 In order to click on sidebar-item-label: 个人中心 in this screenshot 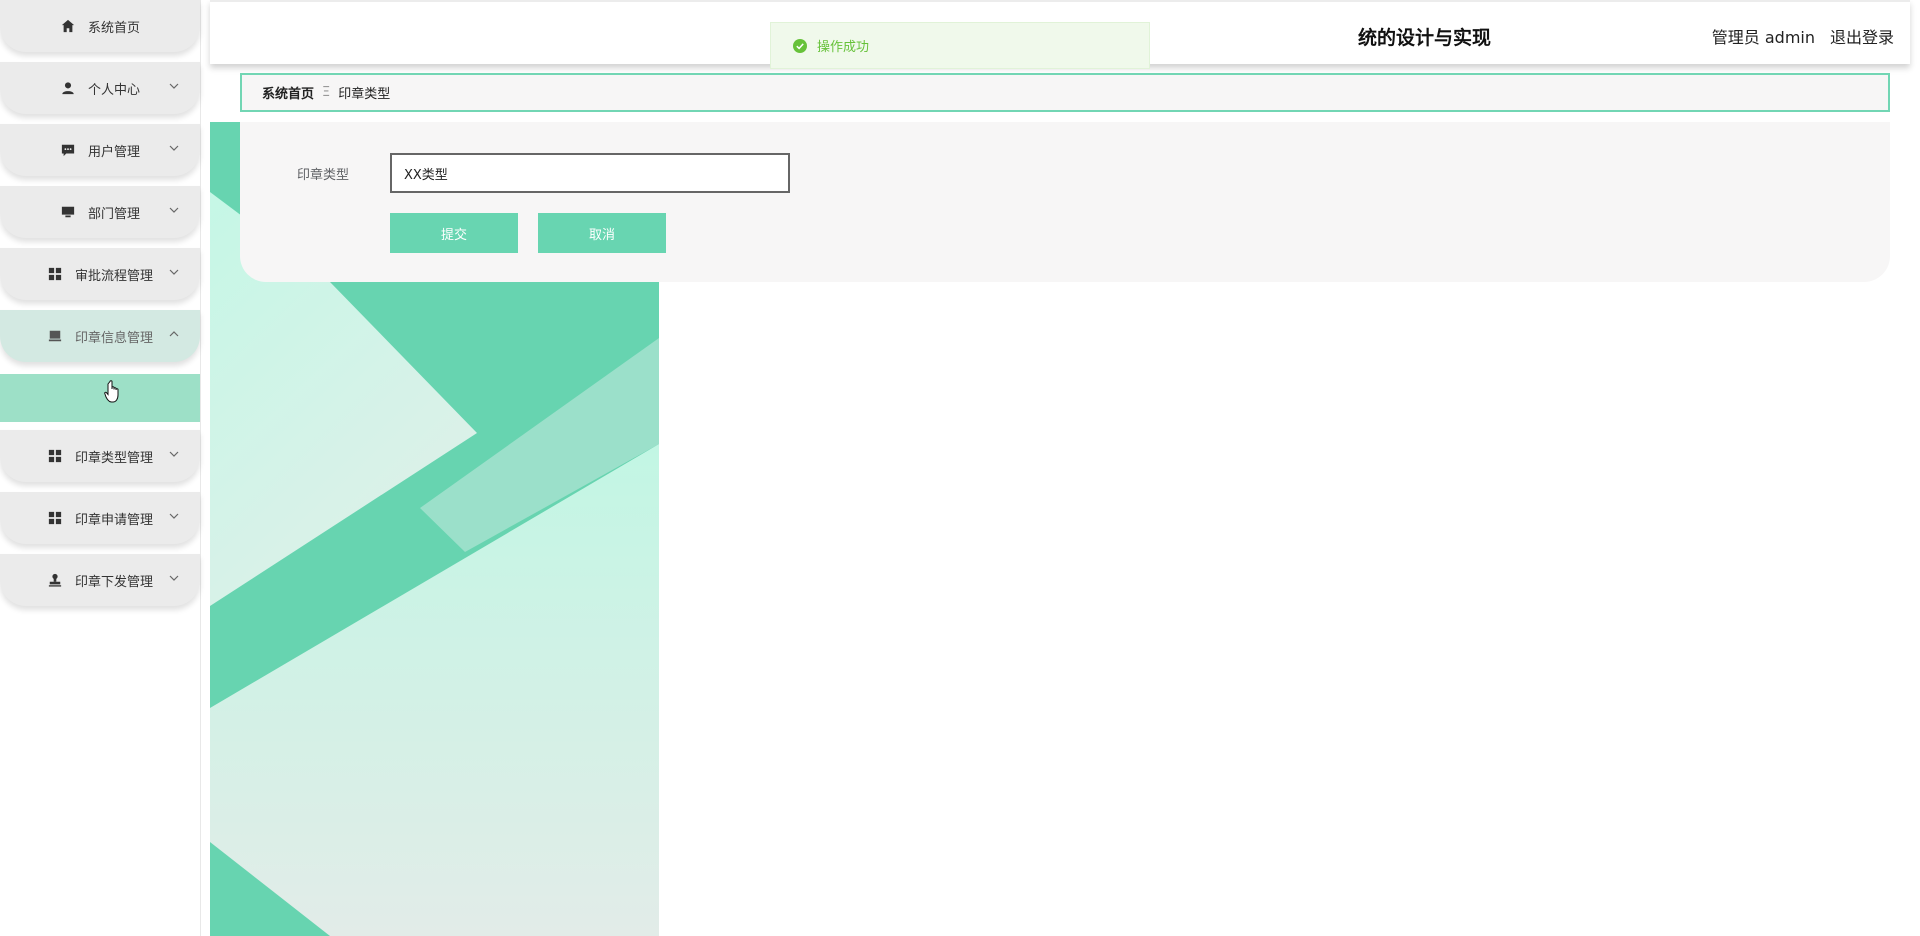, I will do `click(113, 90)`.